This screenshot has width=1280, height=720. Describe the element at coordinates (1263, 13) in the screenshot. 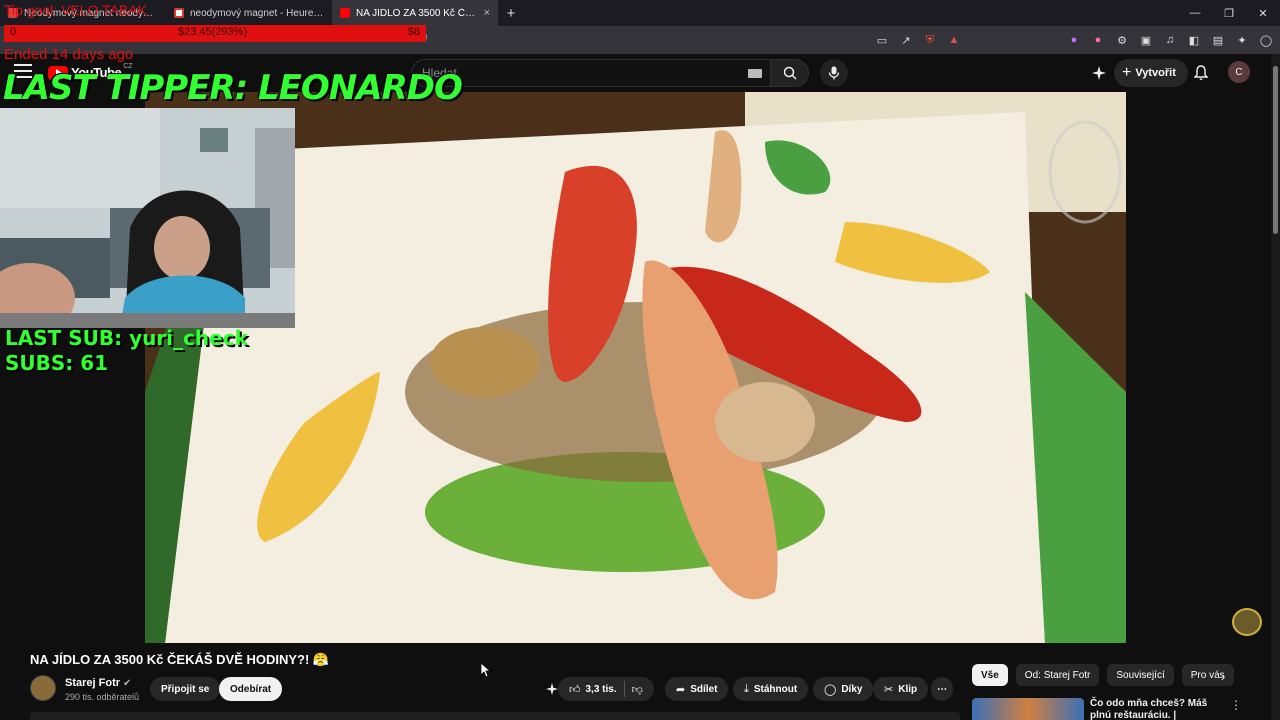

I see `close-window-icon: ✕` at that location.